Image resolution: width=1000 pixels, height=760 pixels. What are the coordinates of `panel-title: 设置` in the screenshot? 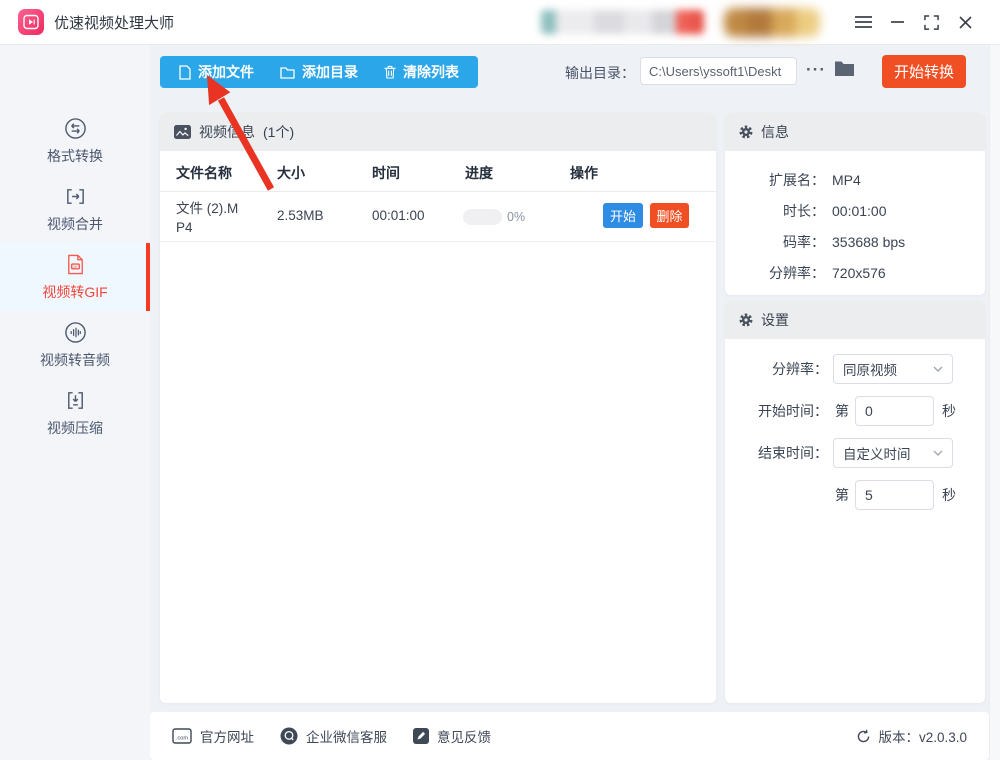 It's located at (775, 320).